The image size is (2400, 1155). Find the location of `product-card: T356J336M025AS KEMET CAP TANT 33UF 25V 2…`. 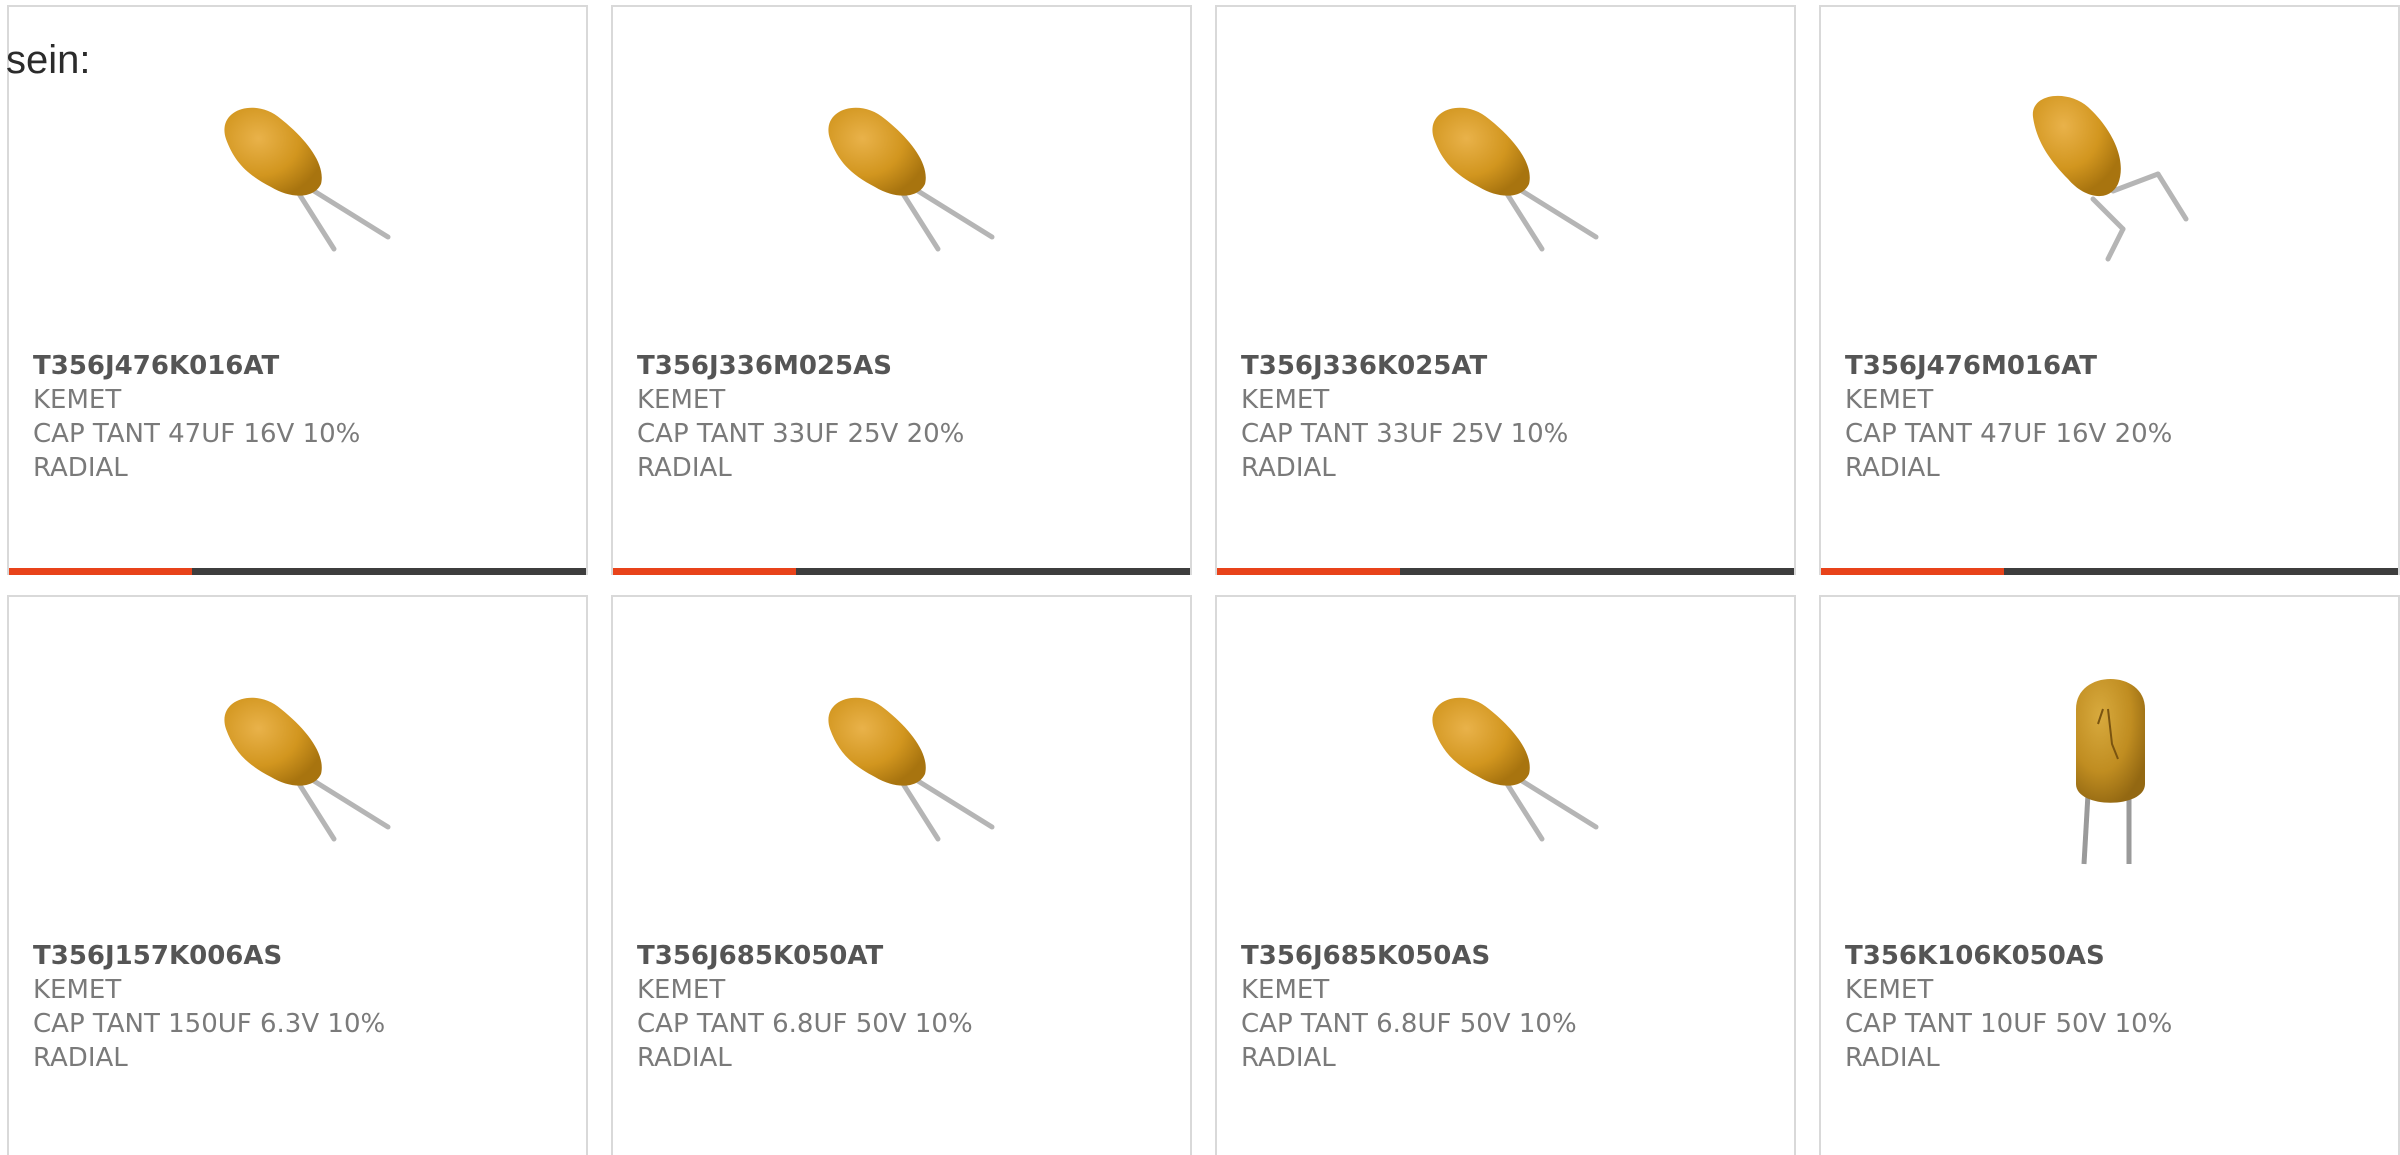

product-card: T356J336M025AS KEMET CAP TANT 33UF 25V 2… is located at coordinates (901, 290).